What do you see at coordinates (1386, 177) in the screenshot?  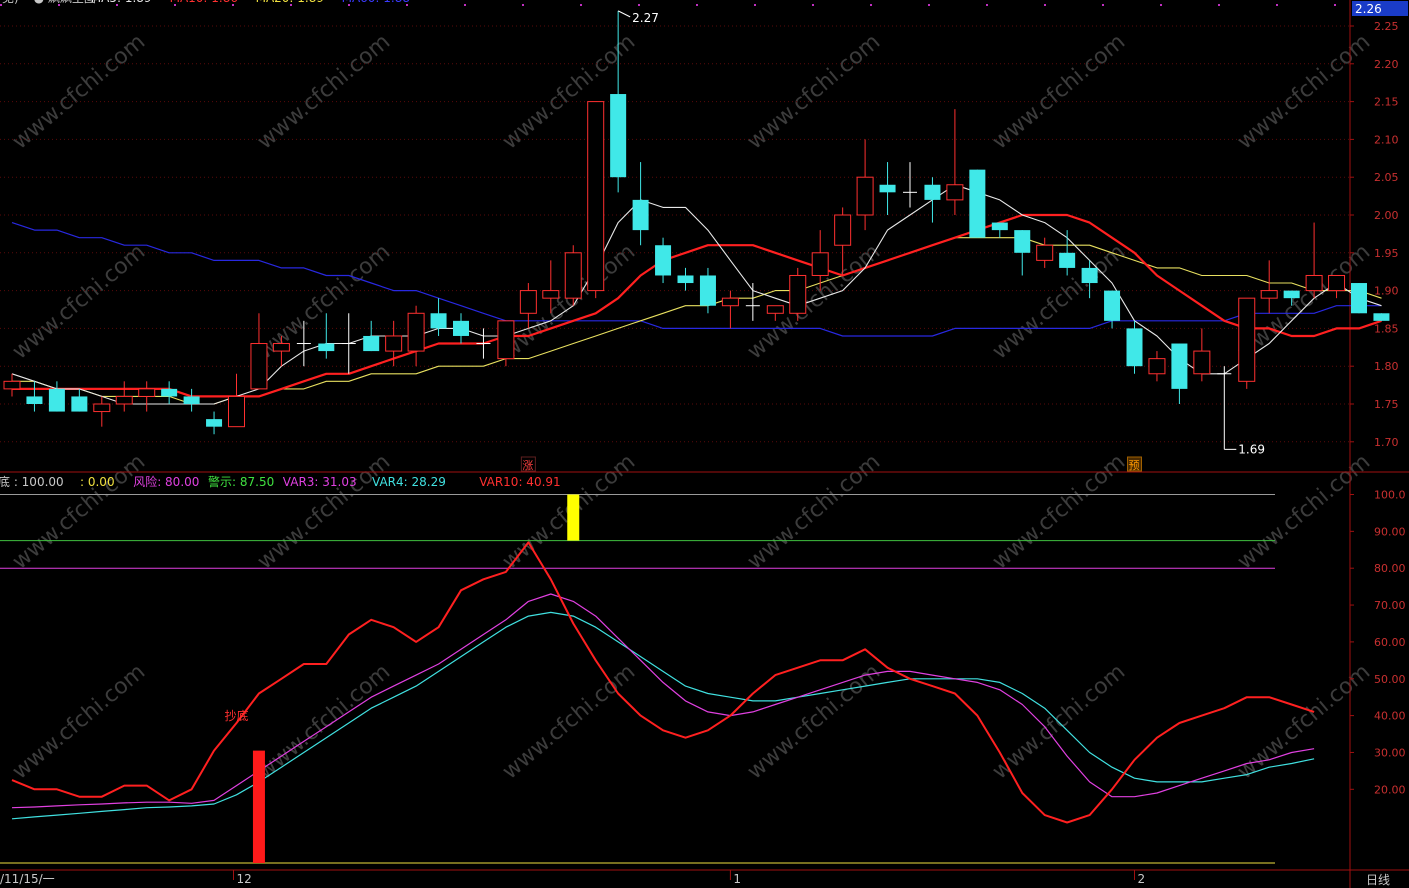 I see `price-tick-label: 2.05` at bounding box center [1386, 177].